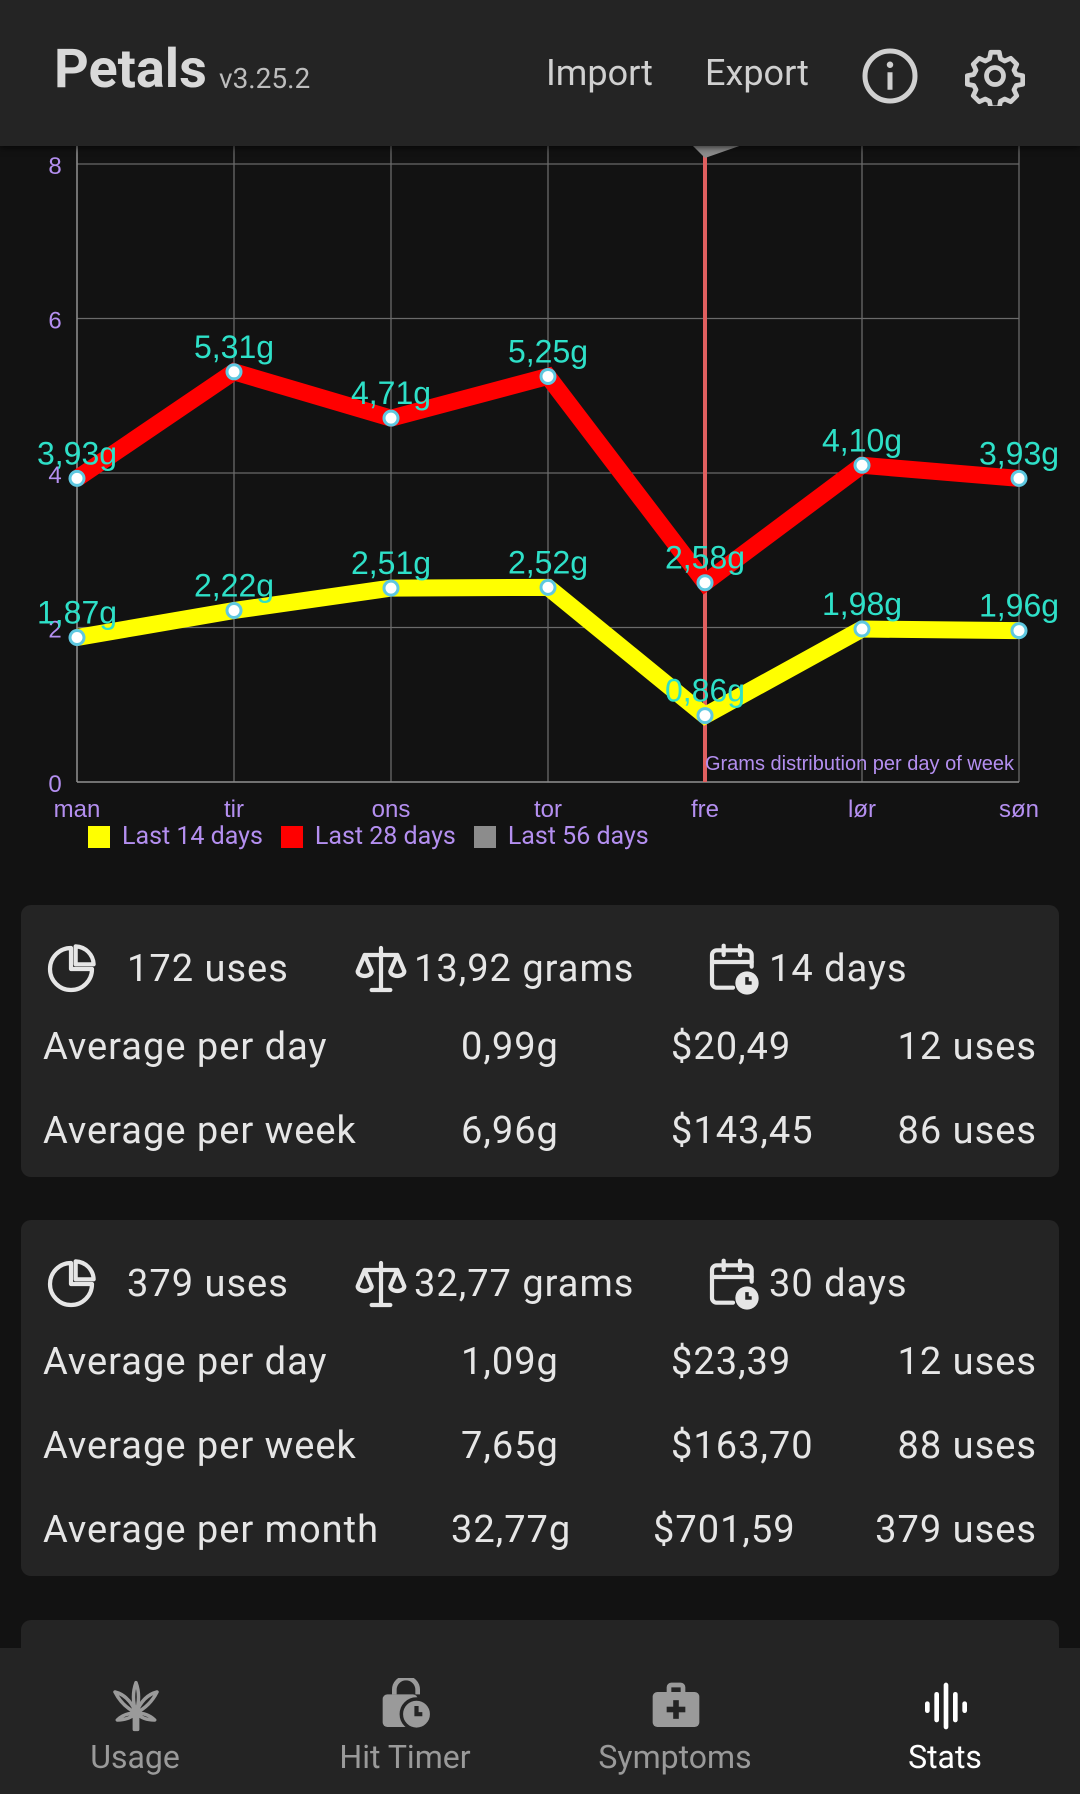  I want to click on y-tick-label: 0, so click(54, 784).